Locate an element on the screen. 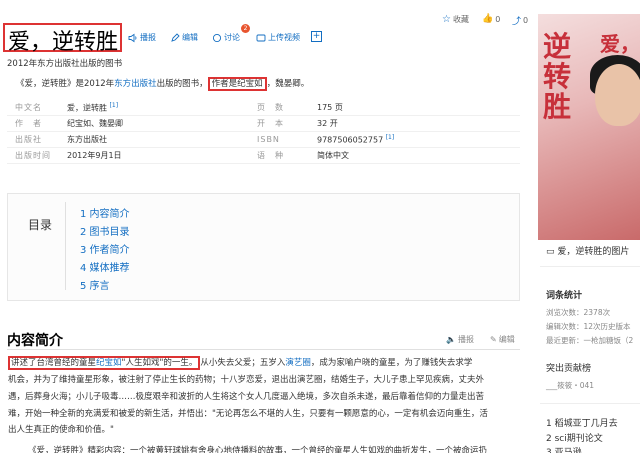  discuss-count-badge: 2 is located at coordinates (245, 28).